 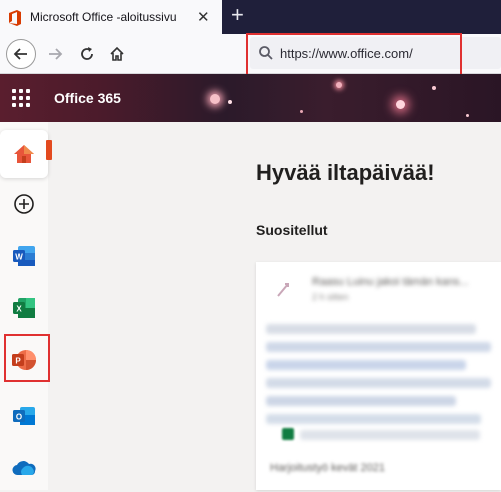 I want to click on rail-item-excel: X, so click(x=24, y=308).